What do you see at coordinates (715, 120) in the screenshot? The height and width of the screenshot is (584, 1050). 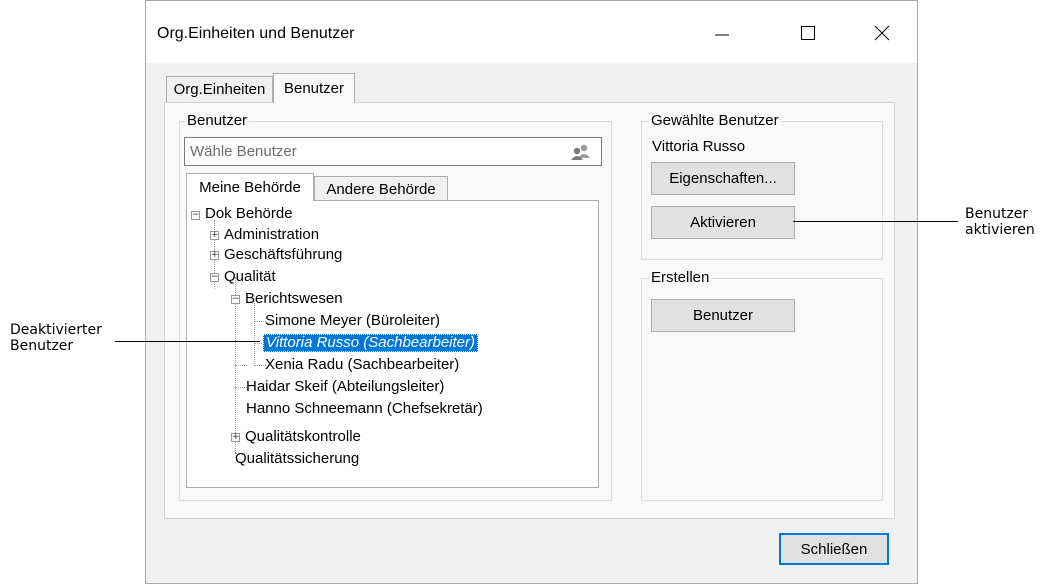 I see `selected-users-legend: Gewählte Benutzer` at bounding box center [715, 120].